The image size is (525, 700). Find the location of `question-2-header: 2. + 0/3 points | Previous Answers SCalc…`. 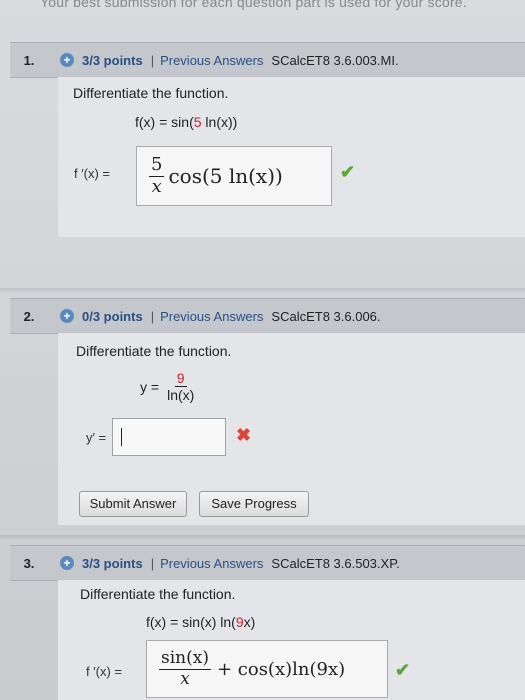

question-2-header: 2. + 0/3 points | Previous Answers SCalc… is located at coordinates (267, 316).